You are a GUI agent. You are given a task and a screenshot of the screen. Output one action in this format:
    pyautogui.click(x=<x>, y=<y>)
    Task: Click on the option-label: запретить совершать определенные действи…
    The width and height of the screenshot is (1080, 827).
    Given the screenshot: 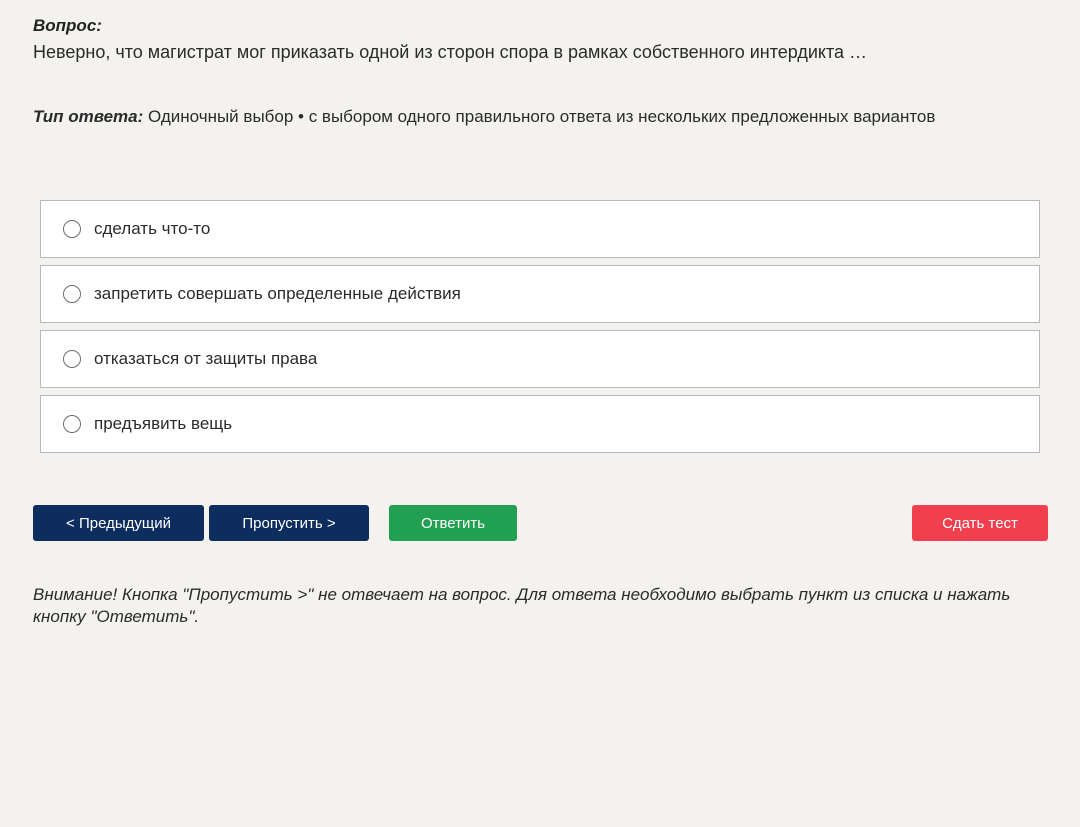 What is the action you would take?
    pyautogui.click(x=277, y=293)
    